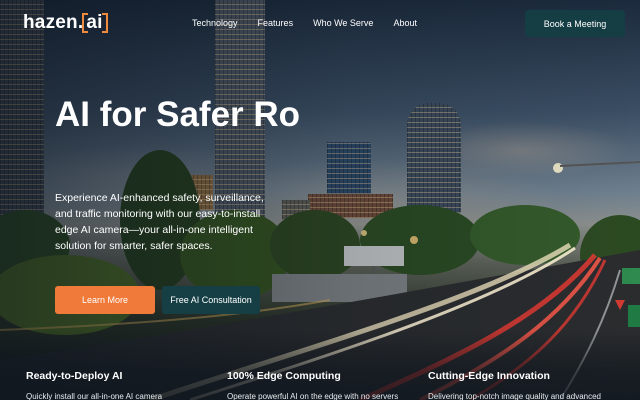 The width and height of the screenshot is (640, 400). I want to click on nav-links: Technology Features Who We Serve About, so click(314, 23).